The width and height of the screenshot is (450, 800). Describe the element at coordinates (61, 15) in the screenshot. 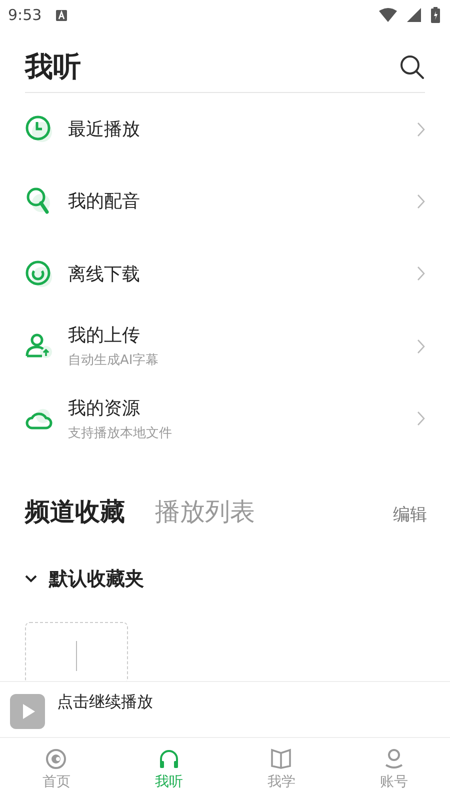

I see `keyboard-icon` at that location.